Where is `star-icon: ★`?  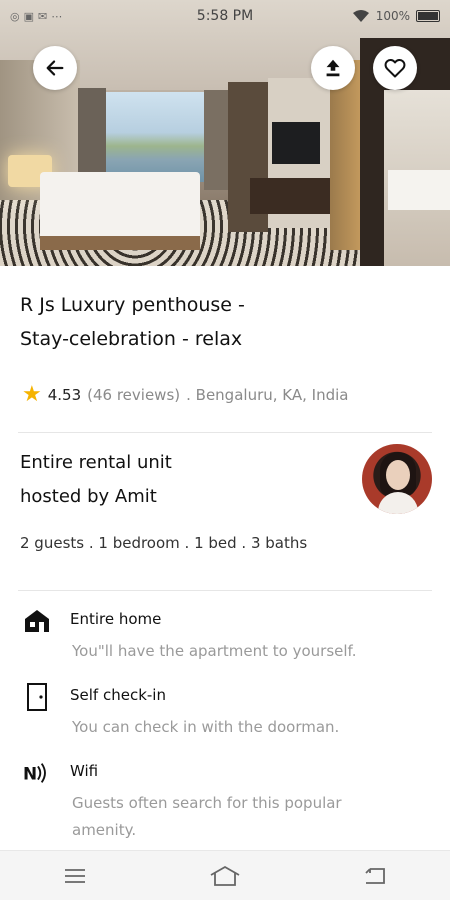 star-icon: ★ is located at coordinates (32, 394).